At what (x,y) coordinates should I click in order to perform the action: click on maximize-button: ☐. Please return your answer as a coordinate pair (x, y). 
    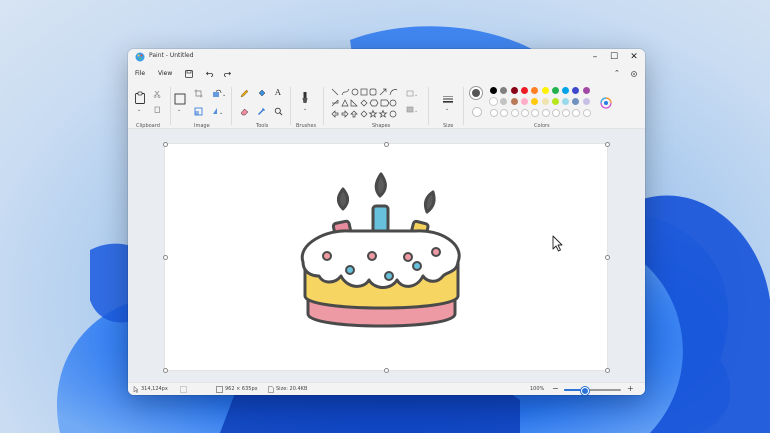
    Looking at the image, I should click on (614, 57).